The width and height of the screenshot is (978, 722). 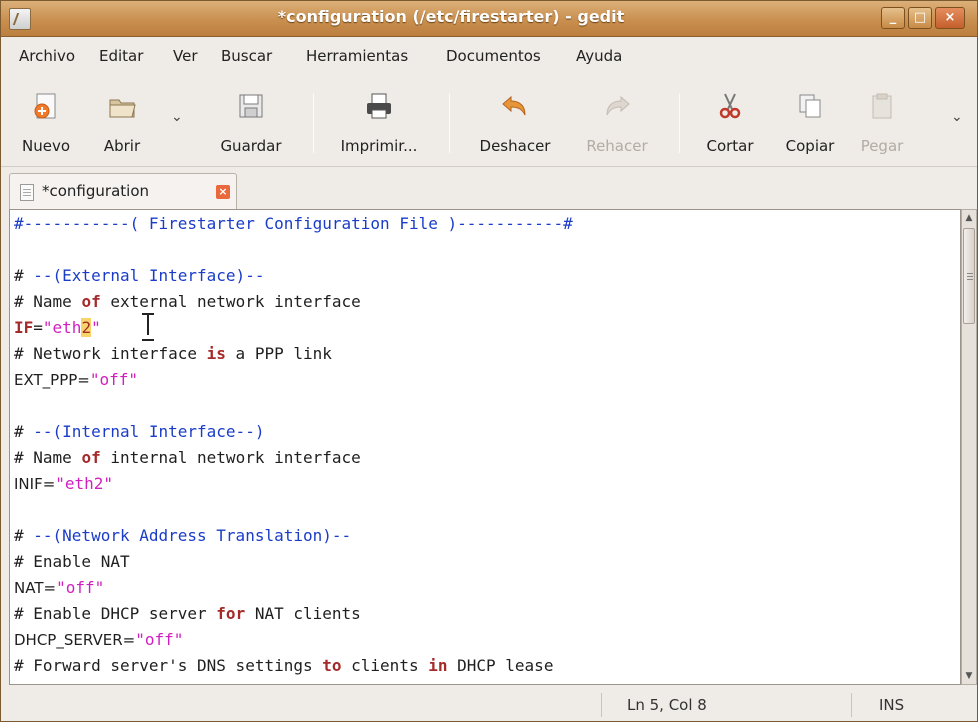 What do you see at coordinates (223, 192) in the screenshot?
I see `close-tab-icon: ×` at bounding box center [223, 192].